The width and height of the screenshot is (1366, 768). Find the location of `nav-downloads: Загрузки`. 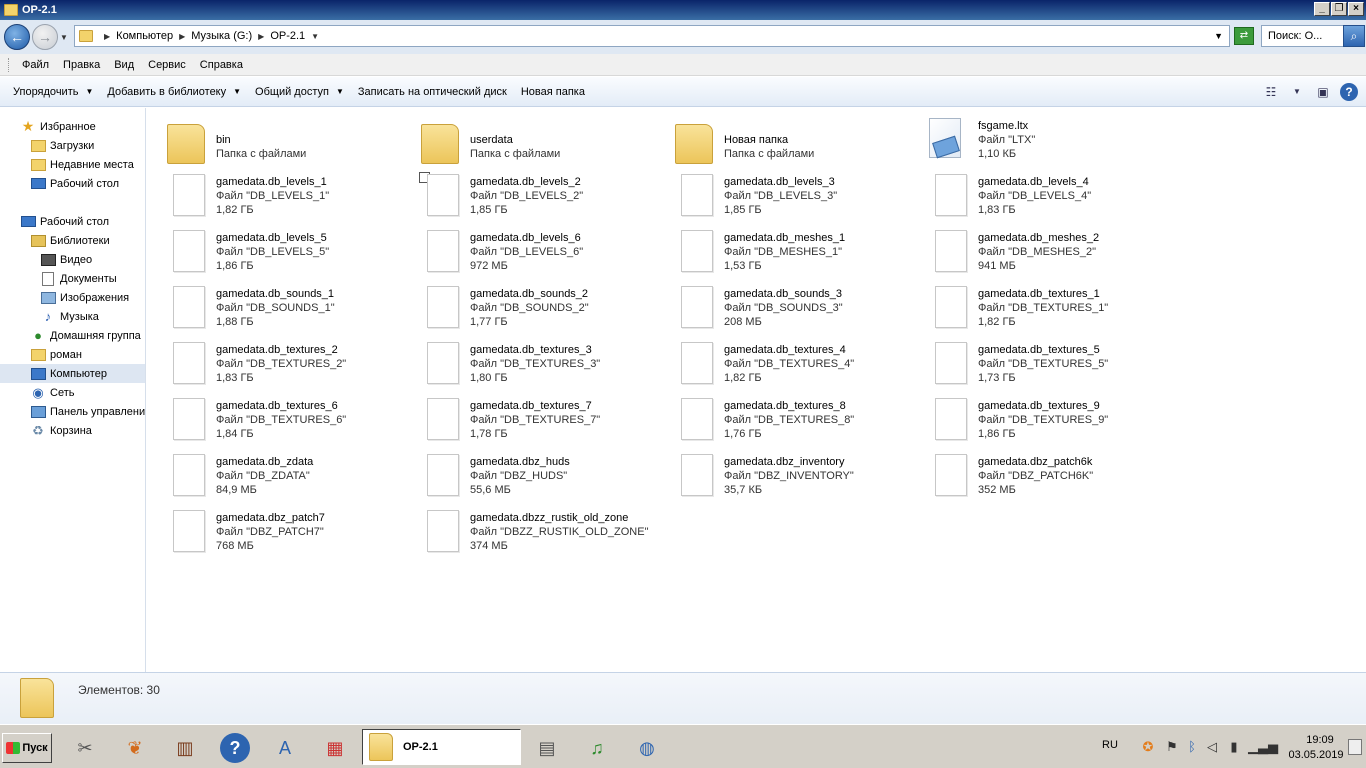

nav-downloads: Загрузки is located at coordinates (62, 145).